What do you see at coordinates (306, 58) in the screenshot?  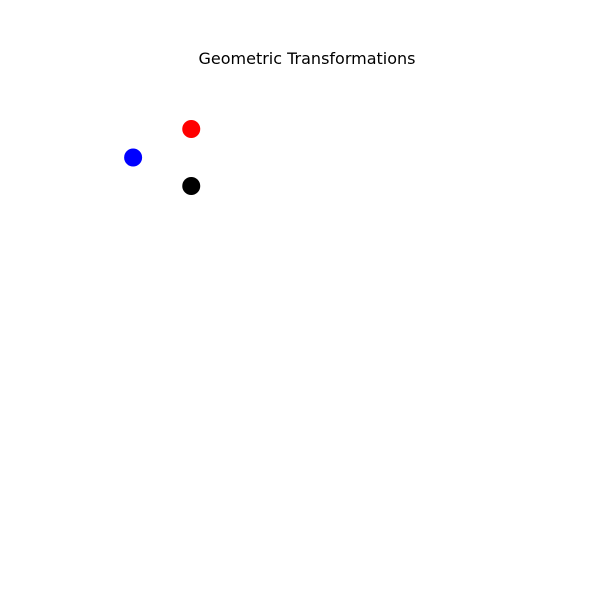 I see `chart-title: Geometric Transformations` at bounding box center [306, 58].